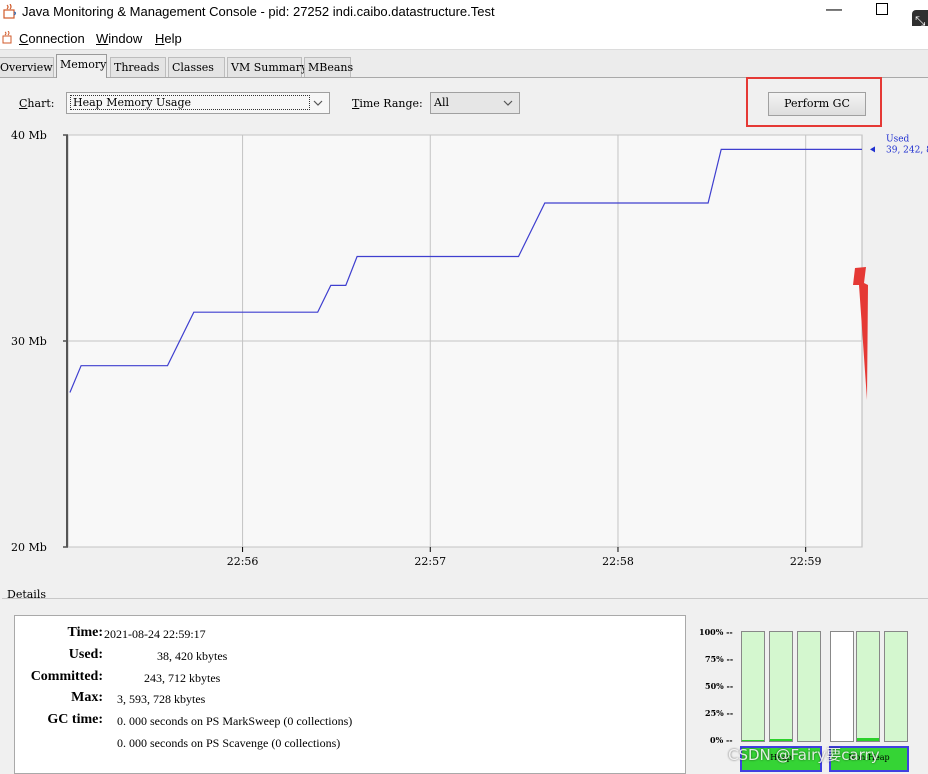 This screenshot has height=774, width=928. Describe the element at coordinates (29, 547) in the screenshot. I see `y-tick-label: 20 Mb` at that location.